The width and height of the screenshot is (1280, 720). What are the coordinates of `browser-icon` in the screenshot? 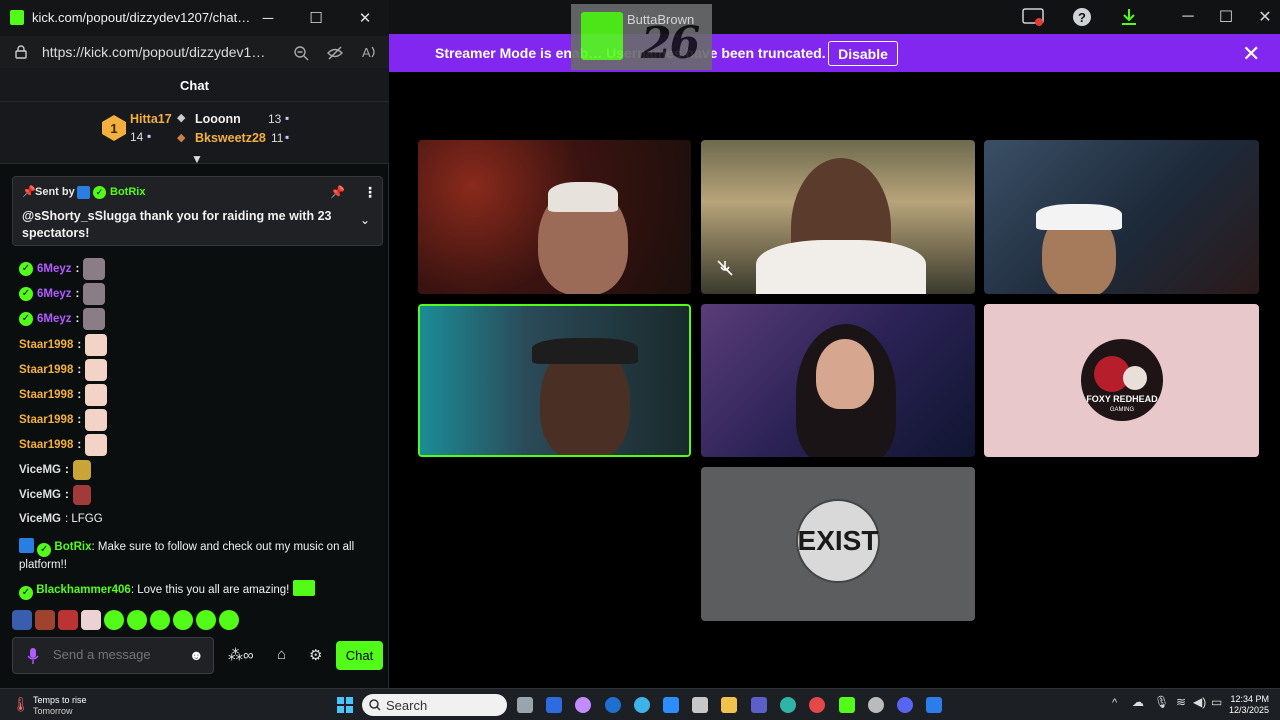 It's located at (788, 705).